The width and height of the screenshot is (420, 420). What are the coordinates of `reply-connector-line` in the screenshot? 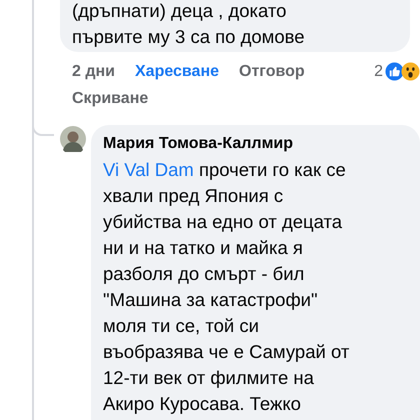 It's located at (43, 130).